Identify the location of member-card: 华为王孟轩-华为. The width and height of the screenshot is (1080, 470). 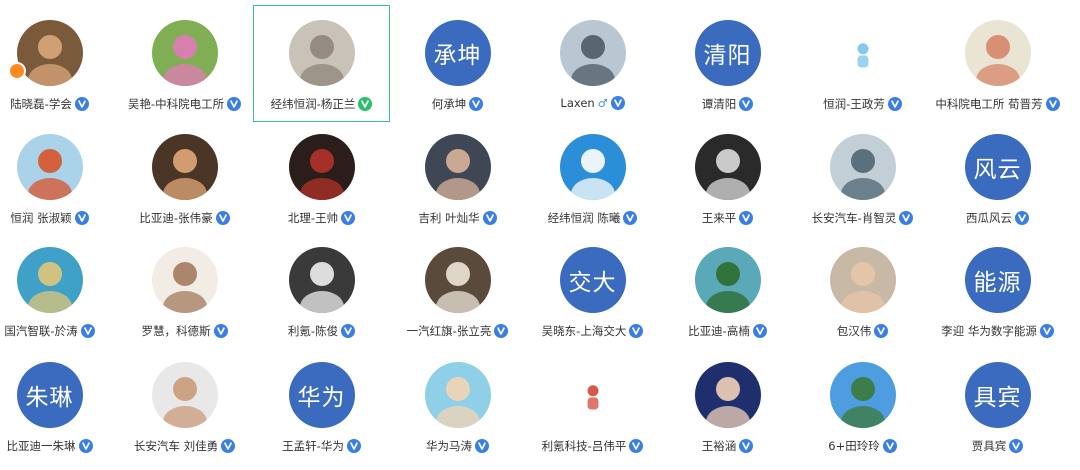
(321, 405).